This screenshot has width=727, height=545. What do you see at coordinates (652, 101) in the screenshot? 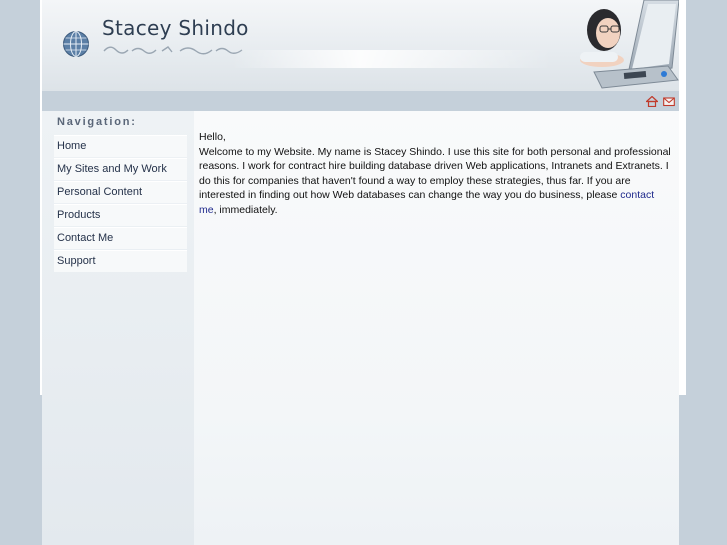
I see `home-icon` at bounding box center [652, 101].